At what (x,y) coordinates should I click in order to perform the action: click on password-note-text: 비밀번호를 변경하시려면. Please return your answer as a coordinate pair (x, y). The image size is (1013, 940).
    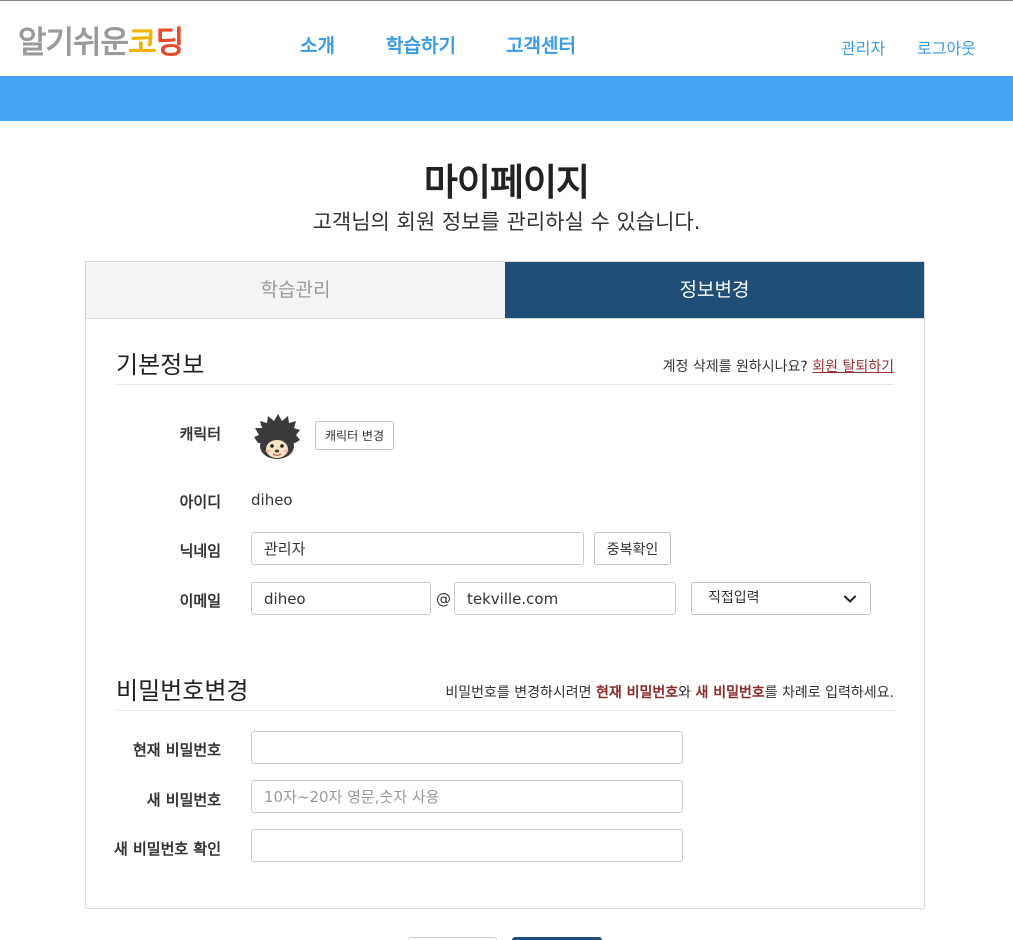
    Looking at the image, I should click on (520, 693).